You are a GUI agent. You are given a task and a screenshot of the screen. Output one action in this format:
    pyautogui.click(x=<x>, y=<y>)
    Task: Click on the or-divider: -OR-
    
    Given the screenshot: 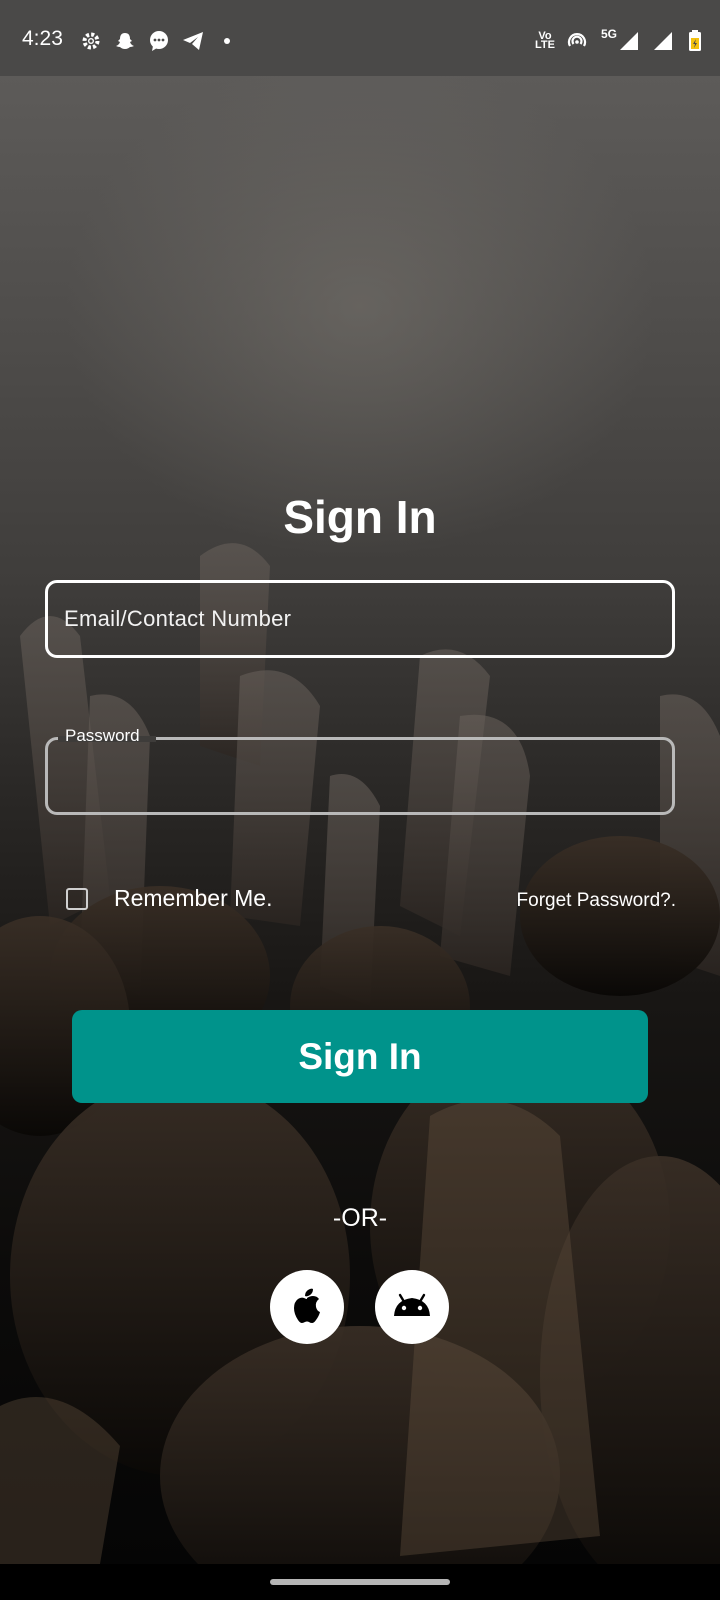 What is the action you would take?
    pyautogui.click(x=360, y=1218)
    